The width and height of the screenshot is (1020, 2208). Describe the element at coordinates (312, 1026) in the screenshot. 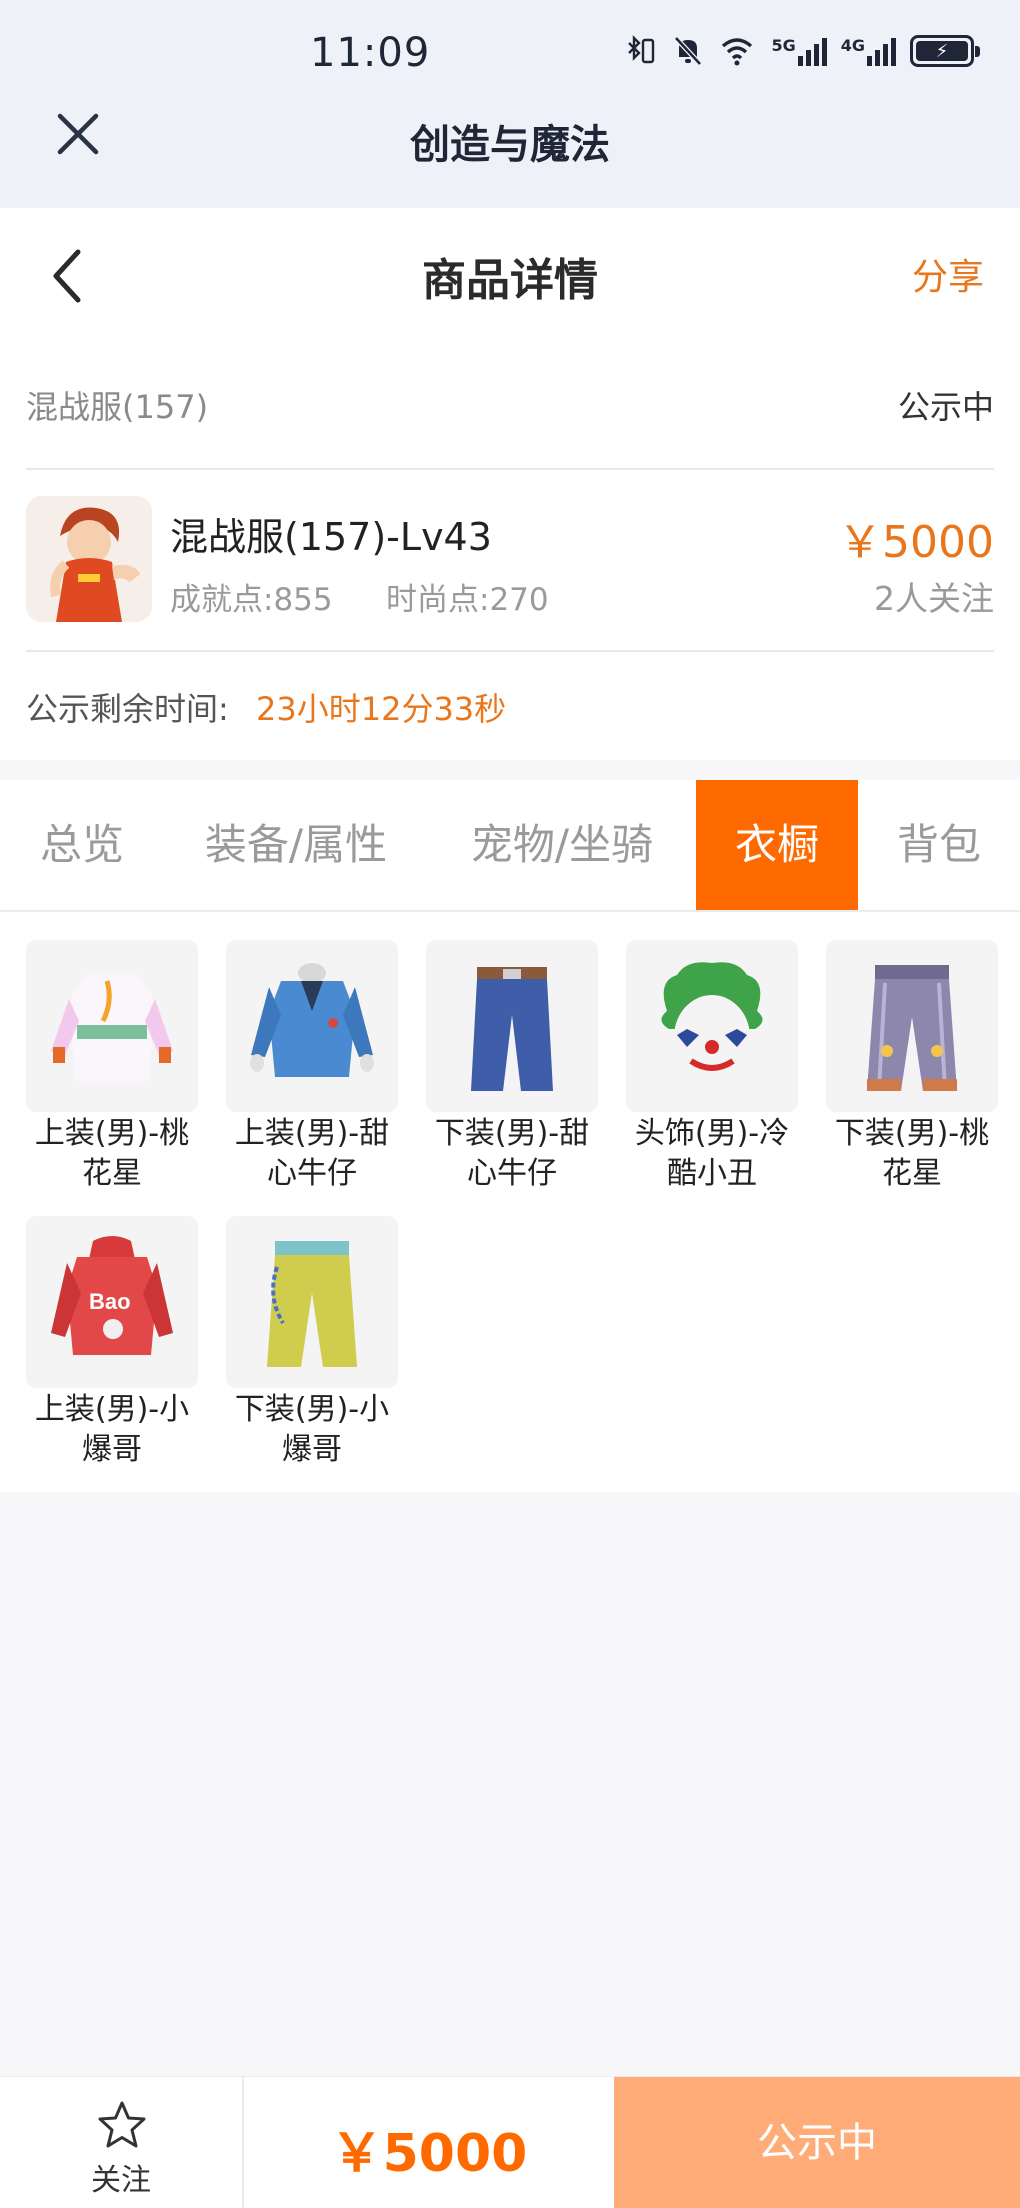

I see `denim-jacket-icon` at that location.